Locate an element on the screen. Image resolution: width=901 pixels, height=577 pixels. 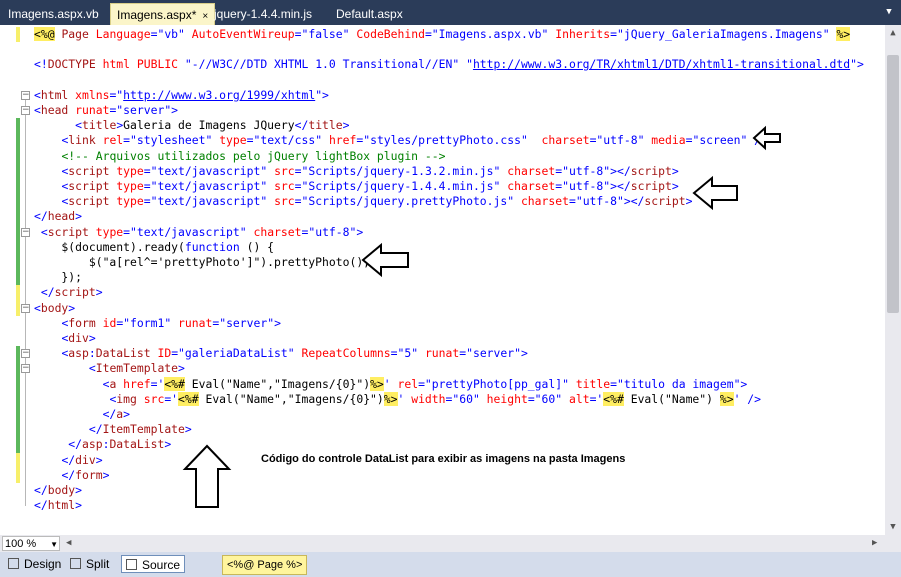
code-line: </div> is located at coordinates (68, 460).